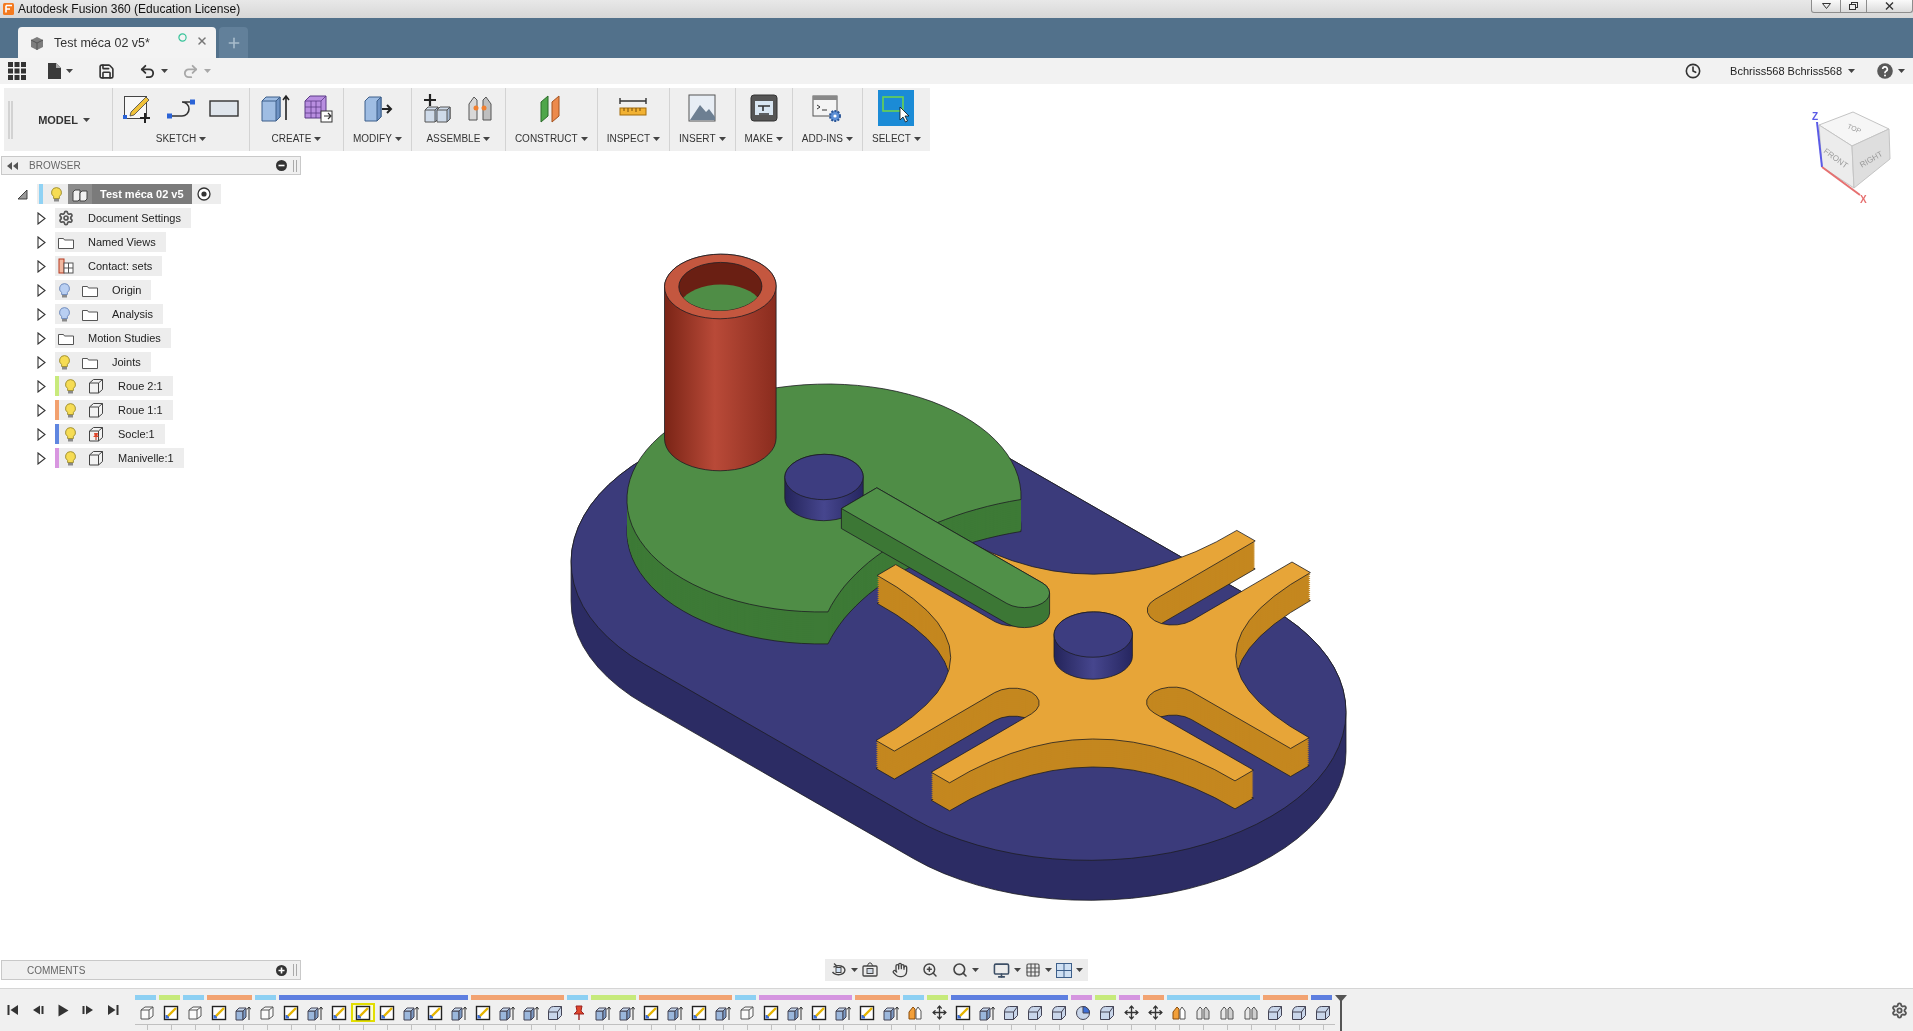 This screenshot has width=1913, height=1031. I want to click on close-icon, so click(202, 41).